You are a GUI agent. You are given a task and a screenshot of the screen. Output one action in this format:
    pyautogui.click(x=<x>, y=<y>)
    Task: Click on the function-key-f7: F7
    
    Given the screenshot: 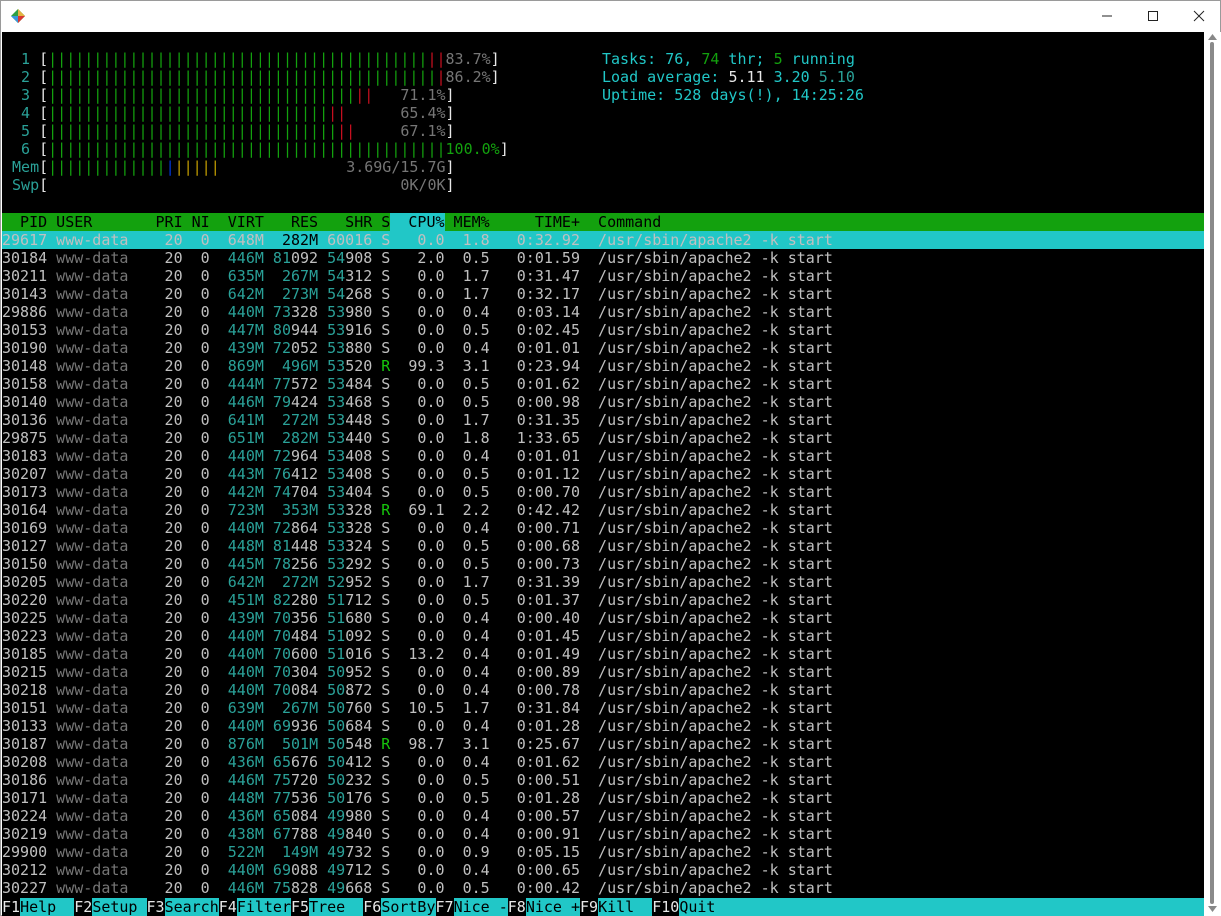 What is the action you would take?
    pyautogui.click(x=444, y=907)
    